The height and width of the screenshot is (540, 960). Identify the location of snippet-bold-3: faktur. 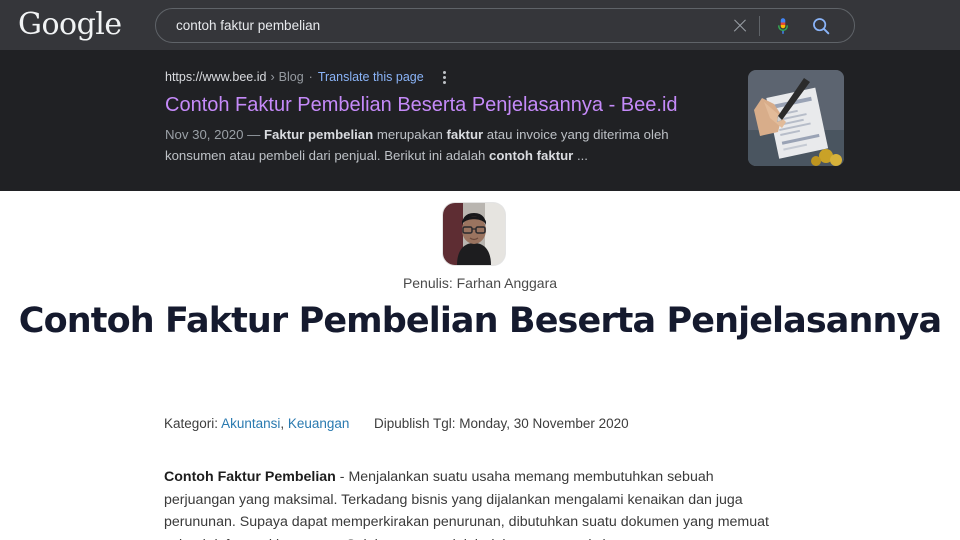
(465, 134).